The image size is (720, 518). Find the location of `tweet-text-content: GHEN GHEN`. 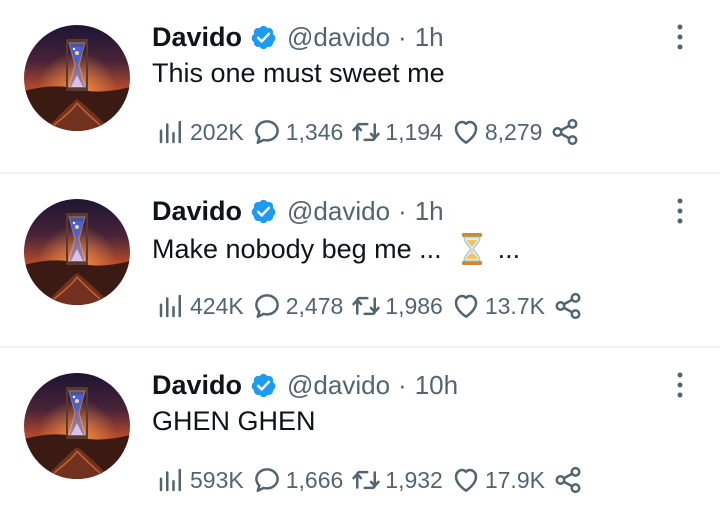

tweet-text-content: GHEN GHEN is located at coordinates (234, 421).